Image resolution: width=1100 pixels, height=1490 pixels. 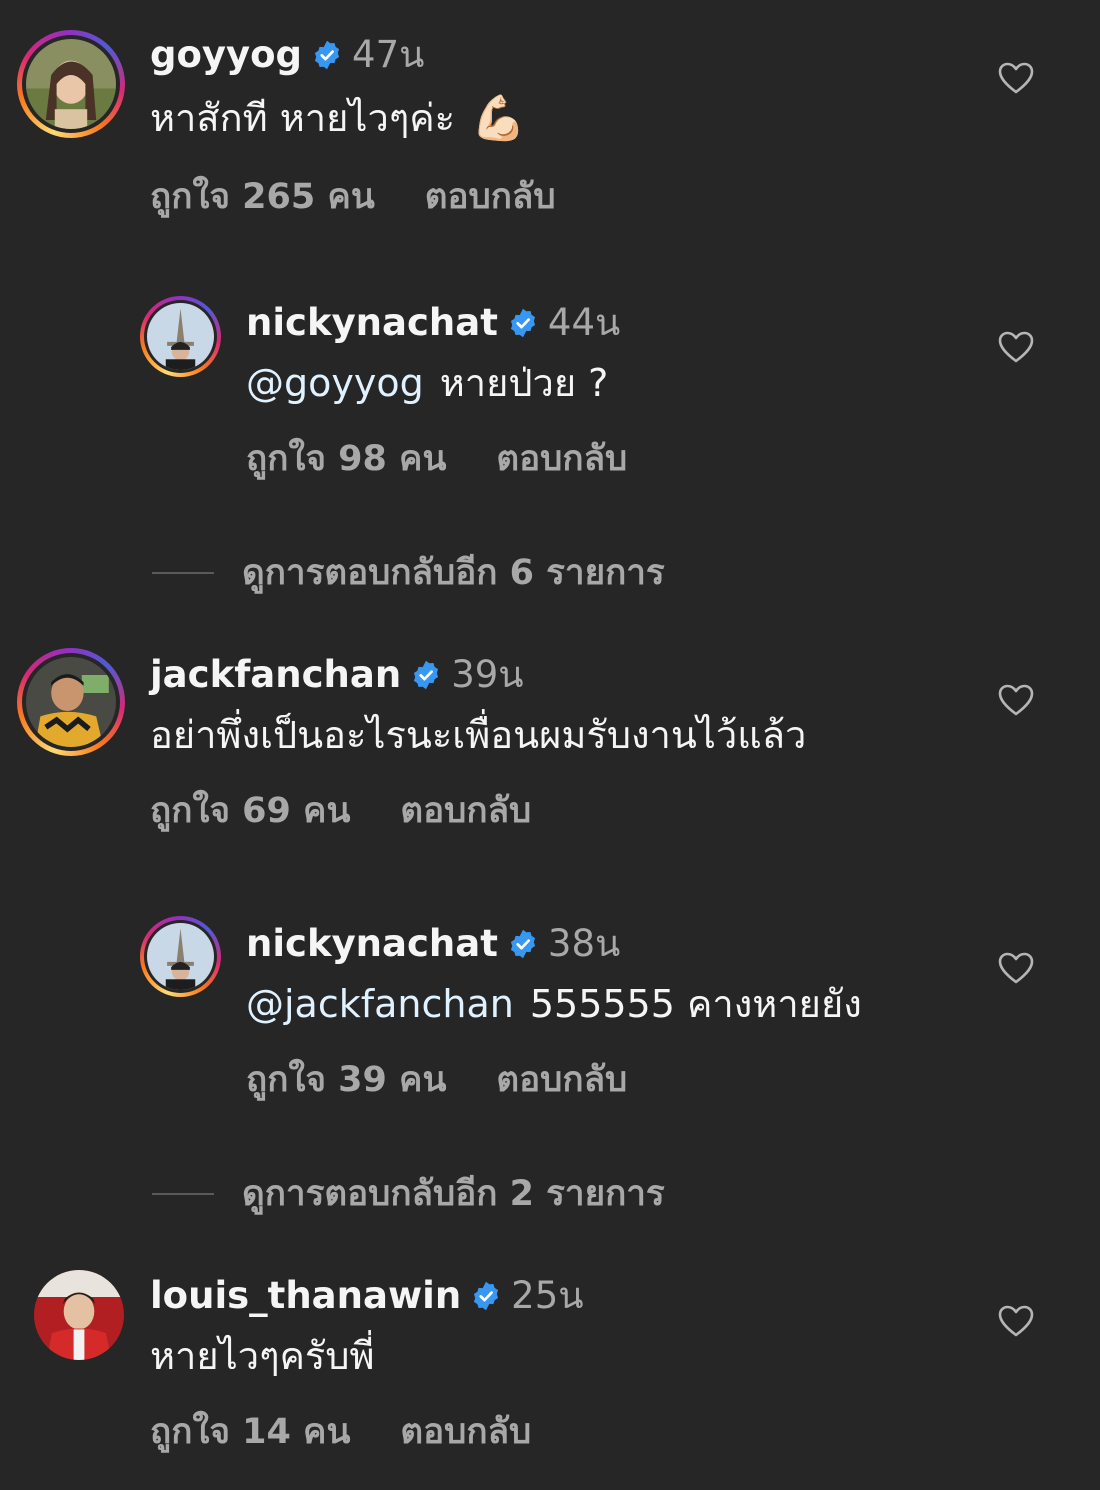 I want to click on comment-meta: ถูกใจ 39 คน ตอบกลับ, so click(x=554, y=1079).